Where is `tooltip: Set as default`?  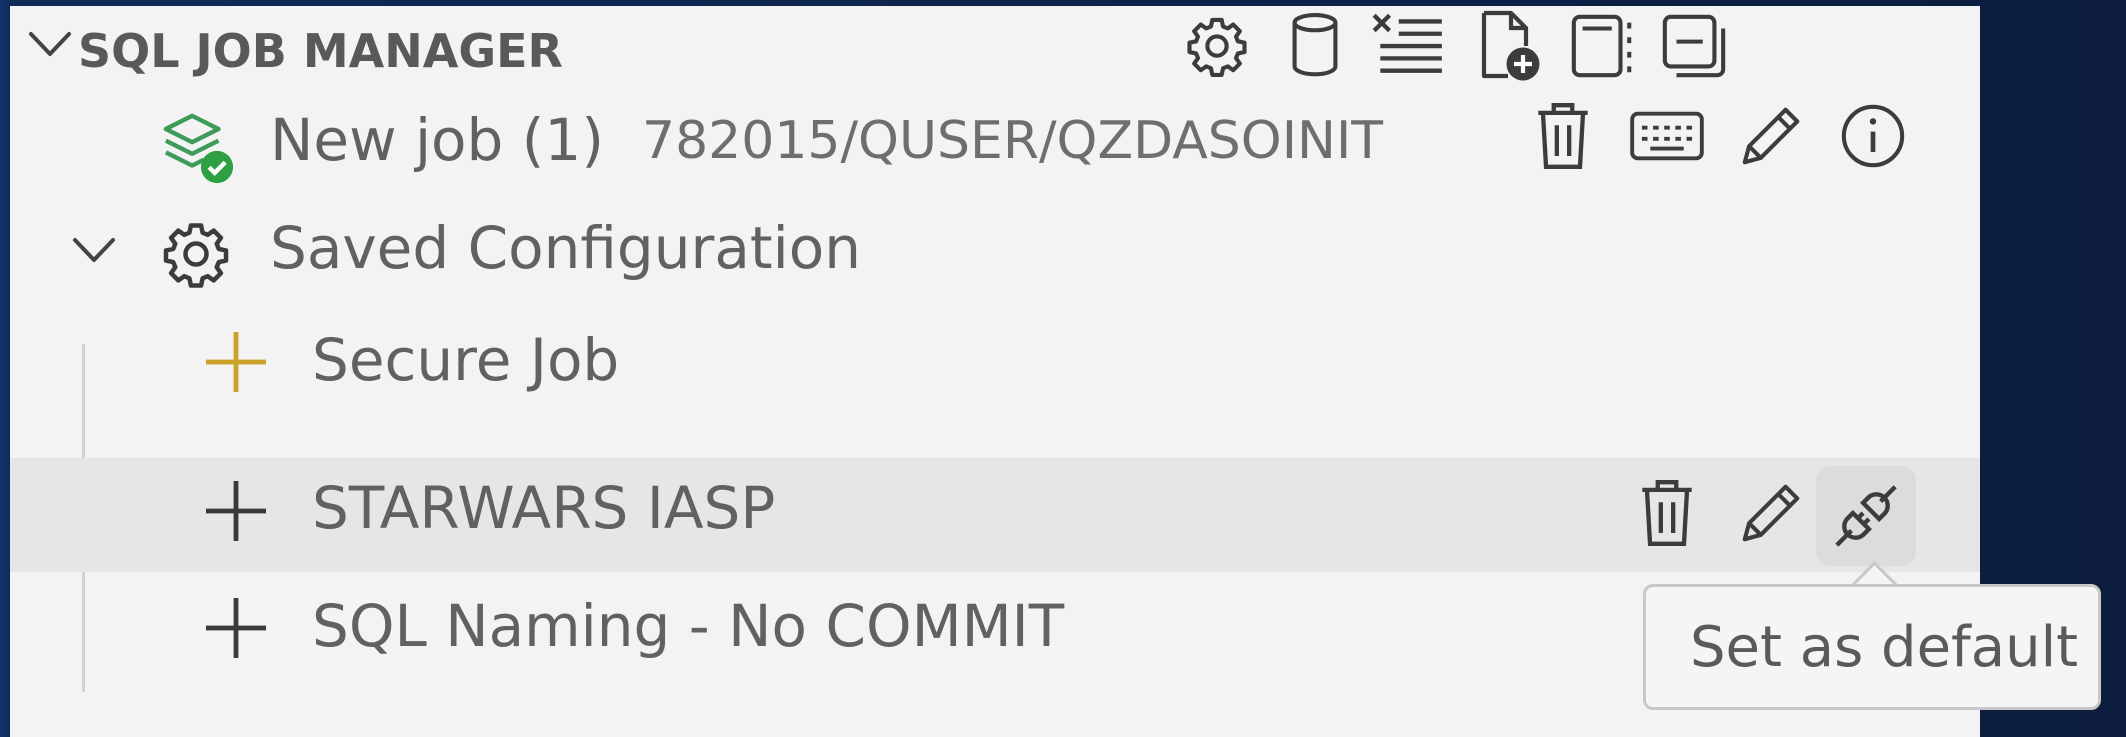 tooltip: Set as default is located at coordinates (1872, 647).